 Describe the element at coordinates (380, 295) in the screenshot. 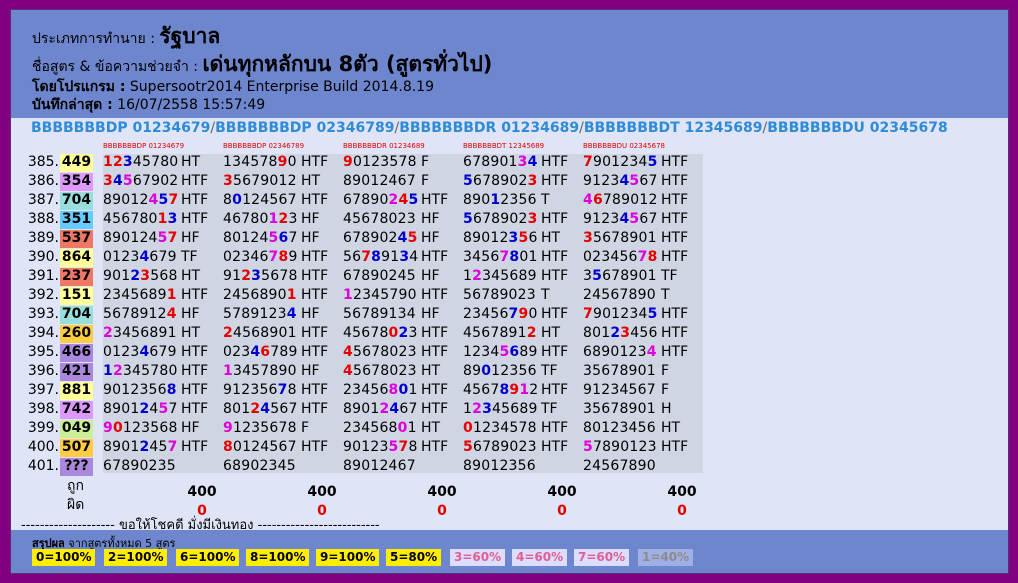

I see `cell-digits: 12345790` at that location.